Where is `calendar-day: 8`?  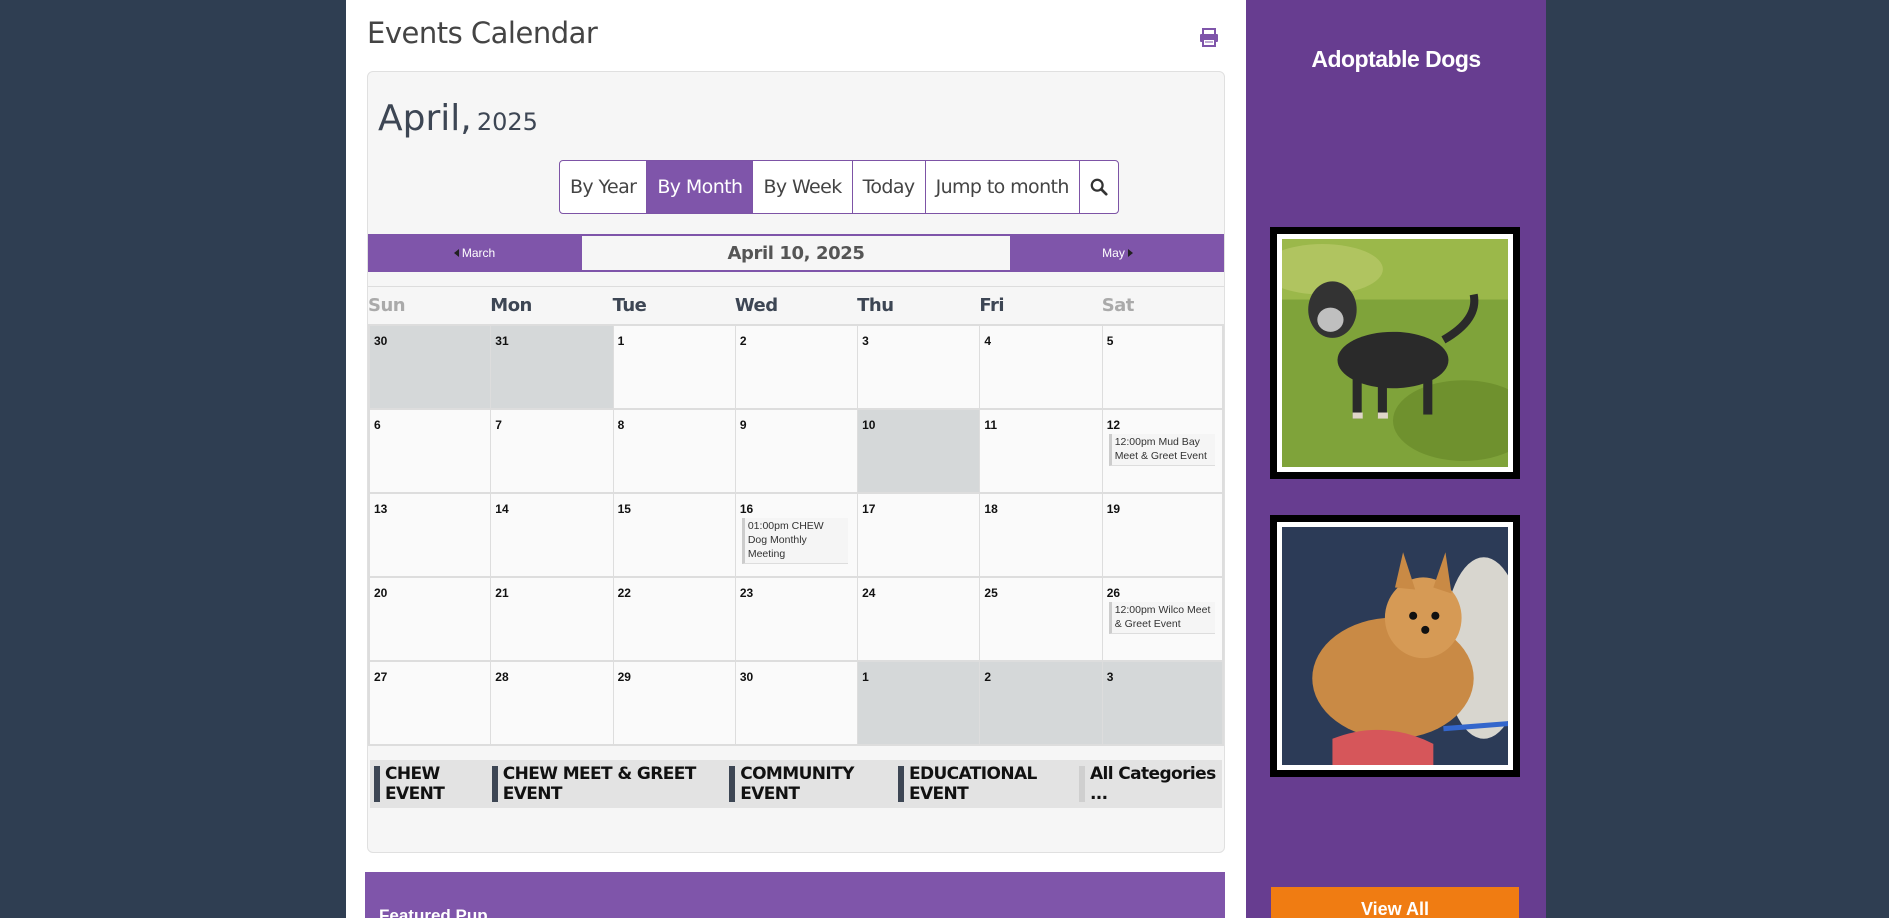 calendar-day: 8 is located at coordinates (673, 451).